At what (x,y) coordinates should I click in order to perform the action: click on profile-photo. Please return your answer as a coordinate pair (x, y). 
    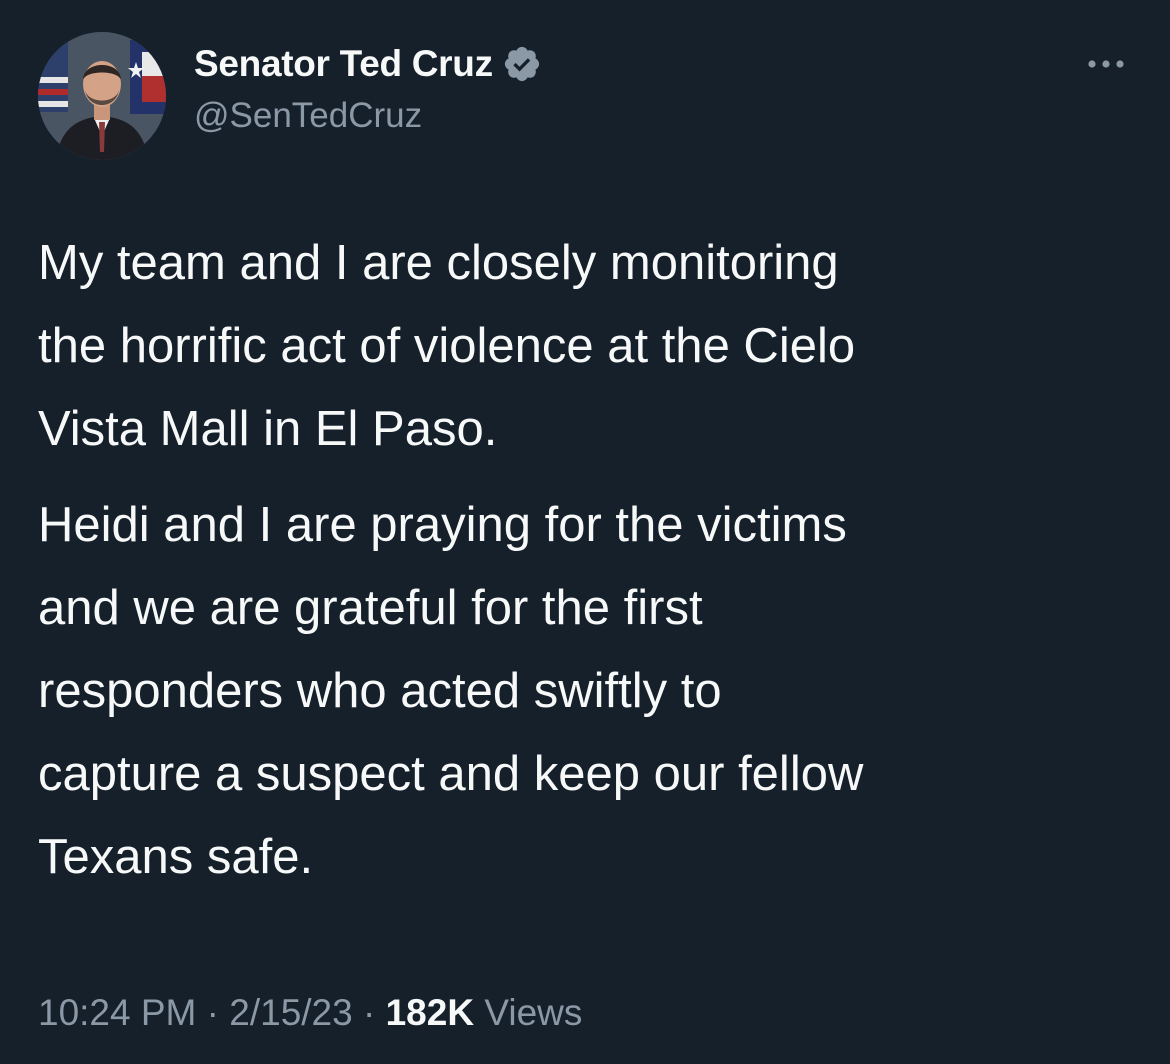
    Looking at the image, I should click on (102, 96).